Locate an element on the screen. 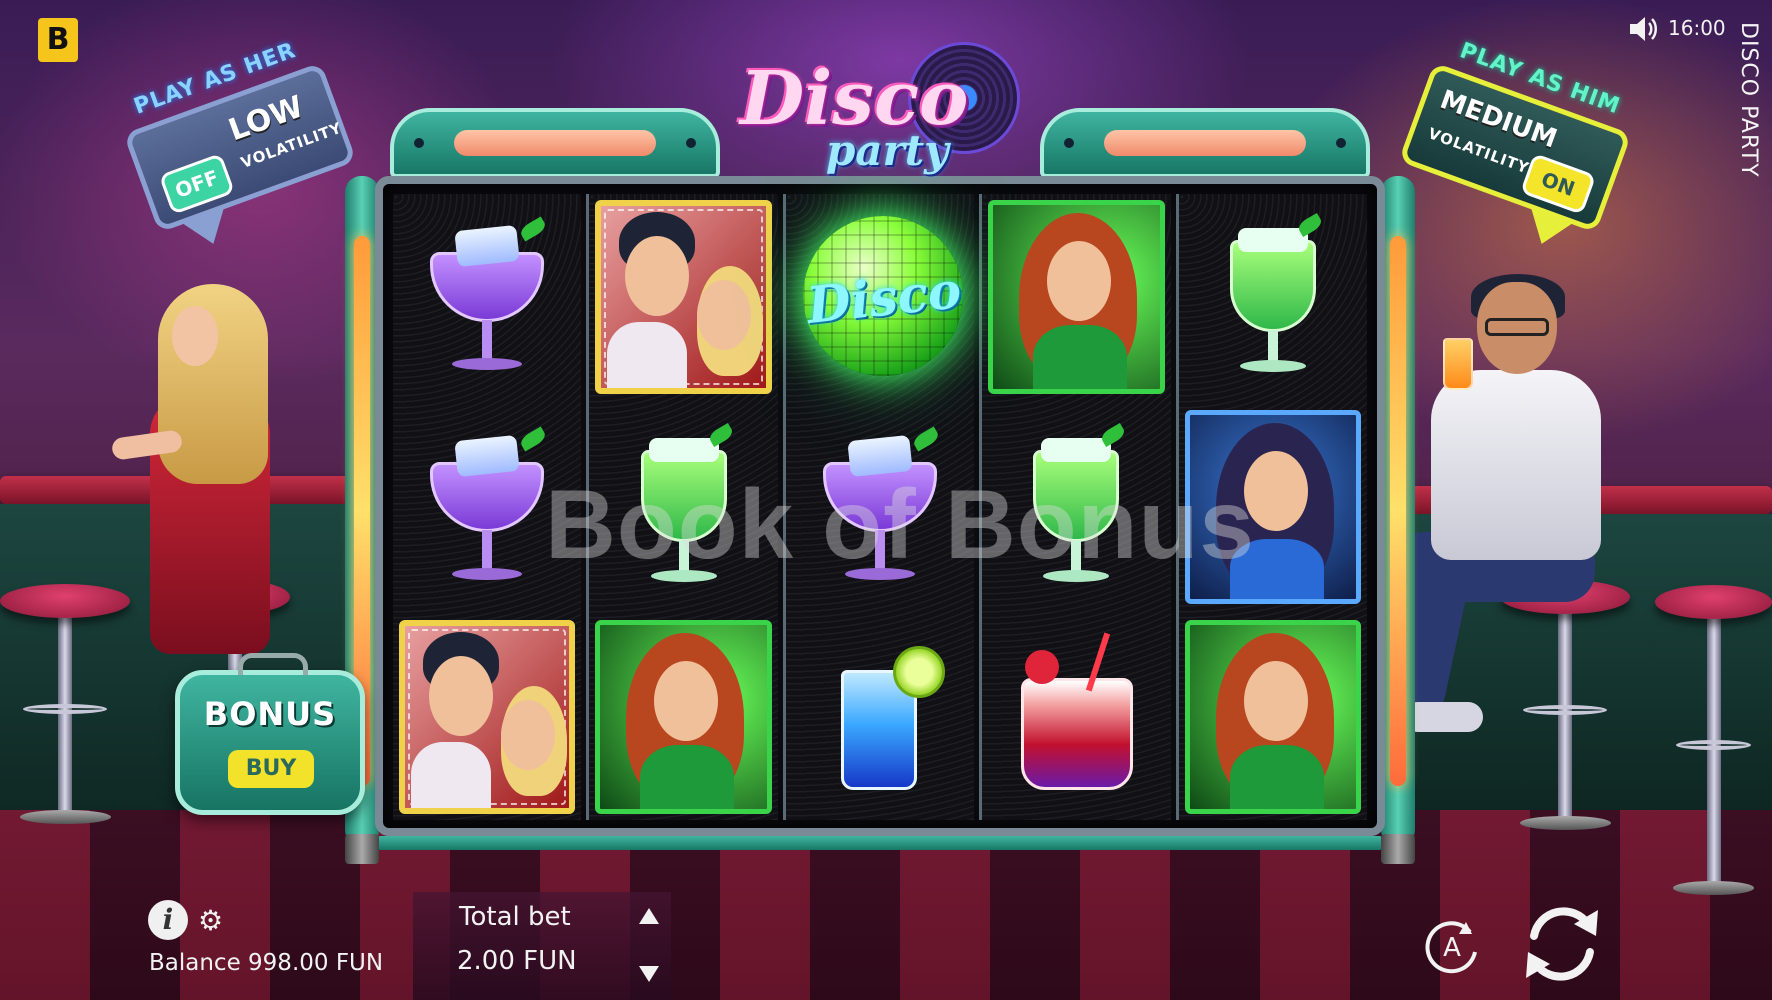 This screenshot has height=1000, width=1772. clock: 16:00 is located at coordinates (1697, 28).